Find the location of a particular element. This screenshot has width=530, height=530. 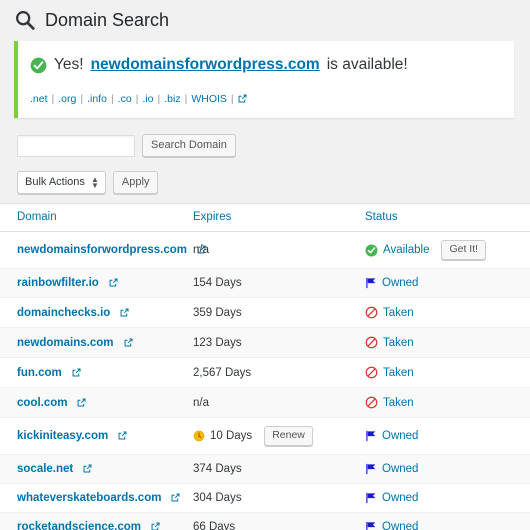

column-header-status: Status is located at coordinates (447, 218).